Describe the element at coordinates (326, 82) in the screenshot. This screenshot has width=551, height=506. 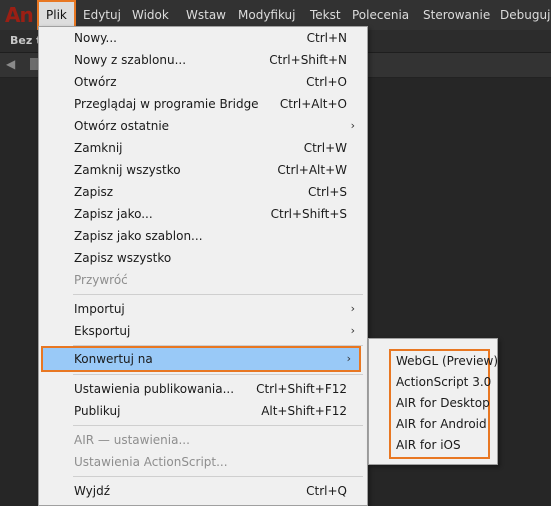
I see `menu-item-shortcut: Ctrl+O` at that location.